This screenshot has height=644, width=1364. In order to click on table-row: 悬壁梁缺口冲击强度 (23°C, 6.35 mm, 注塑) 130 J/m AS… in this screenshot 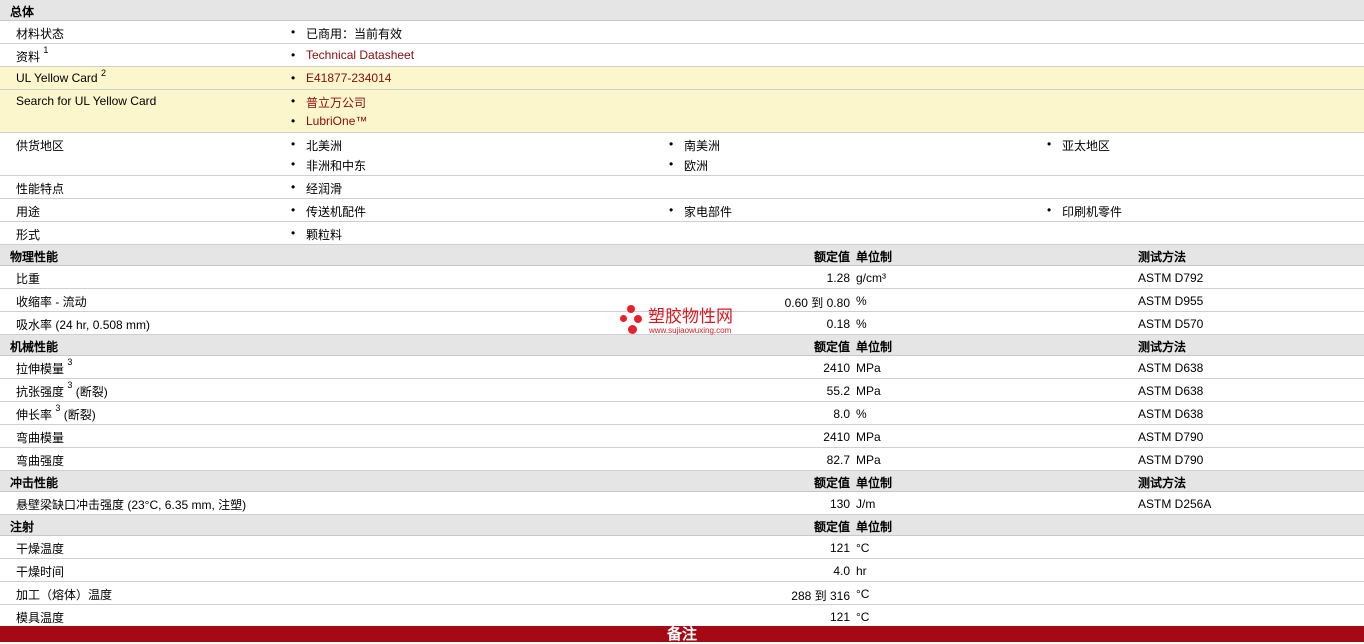, I will do `click(682, 503)`.